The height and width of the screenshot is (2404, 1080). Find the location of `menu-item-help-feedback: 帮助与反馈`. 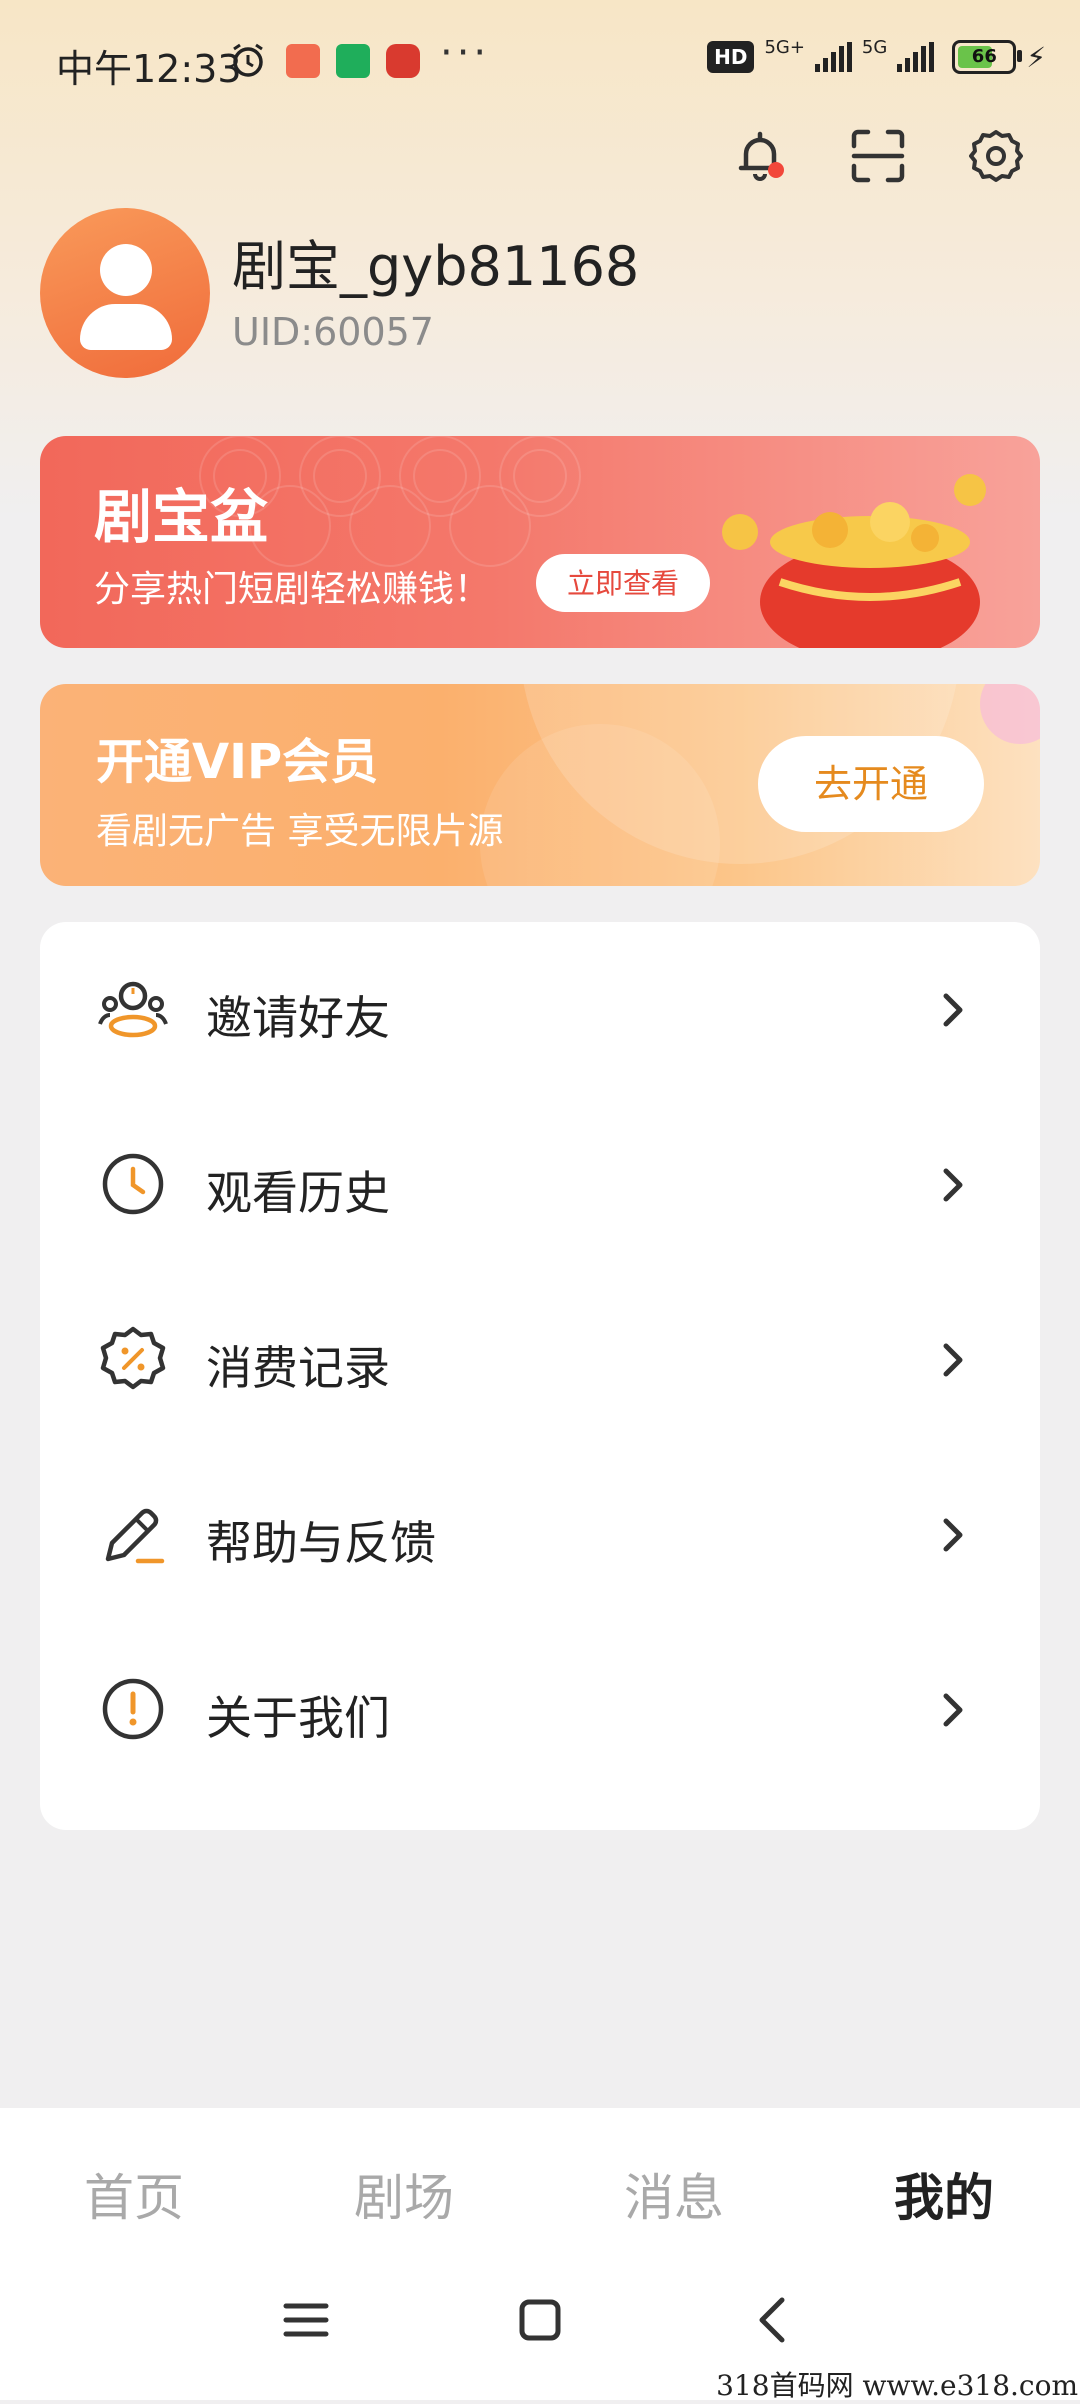

menu-item-help-feedback: 帮助与反馈 is located at coordinates (540, 1534).